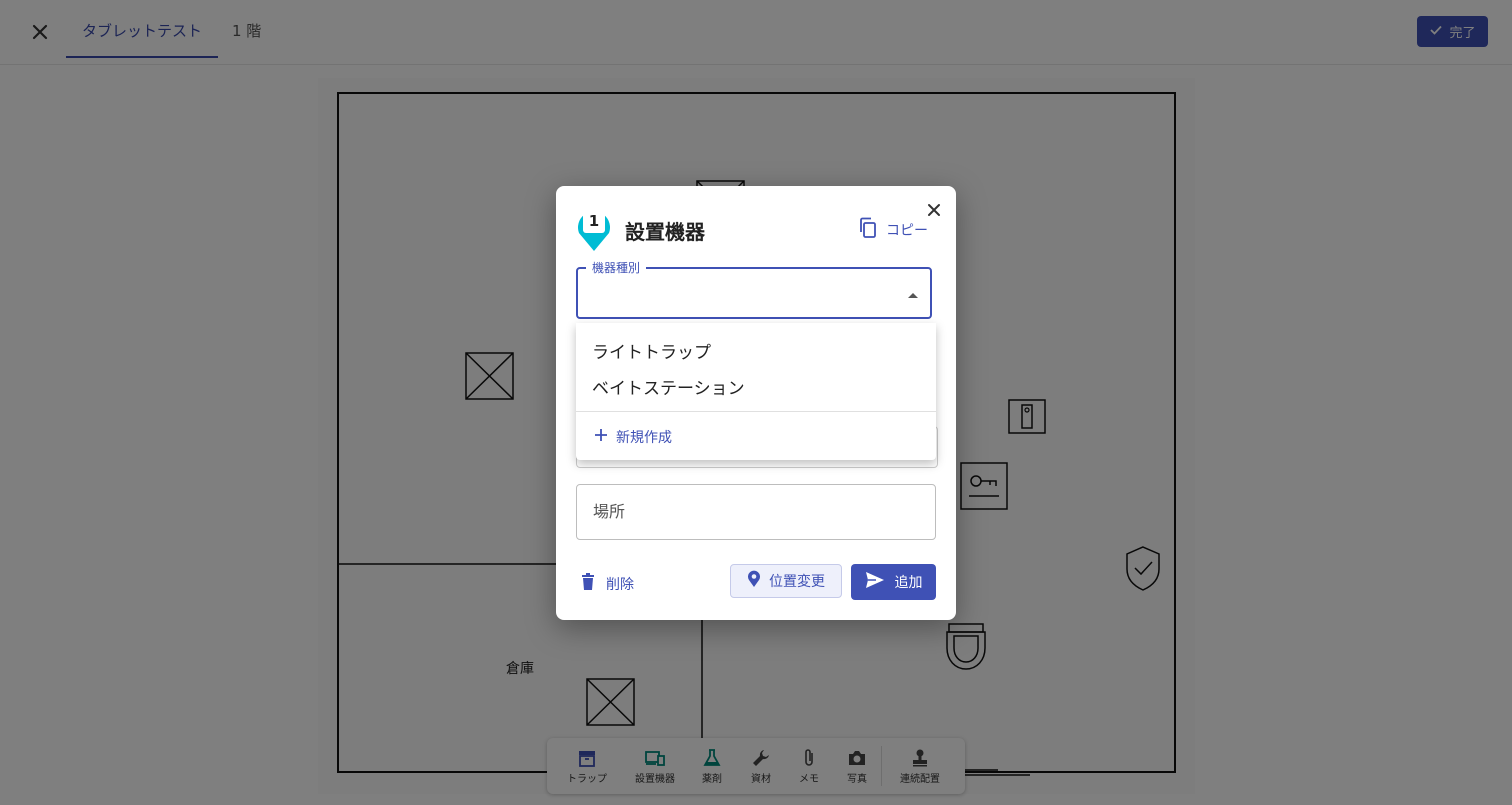 This screenshot has width=1512, height=805. What do you see at coordinates (620, 585) in the screenshot?
I see `delete-label: 削除` at bounding box center [620, 585].